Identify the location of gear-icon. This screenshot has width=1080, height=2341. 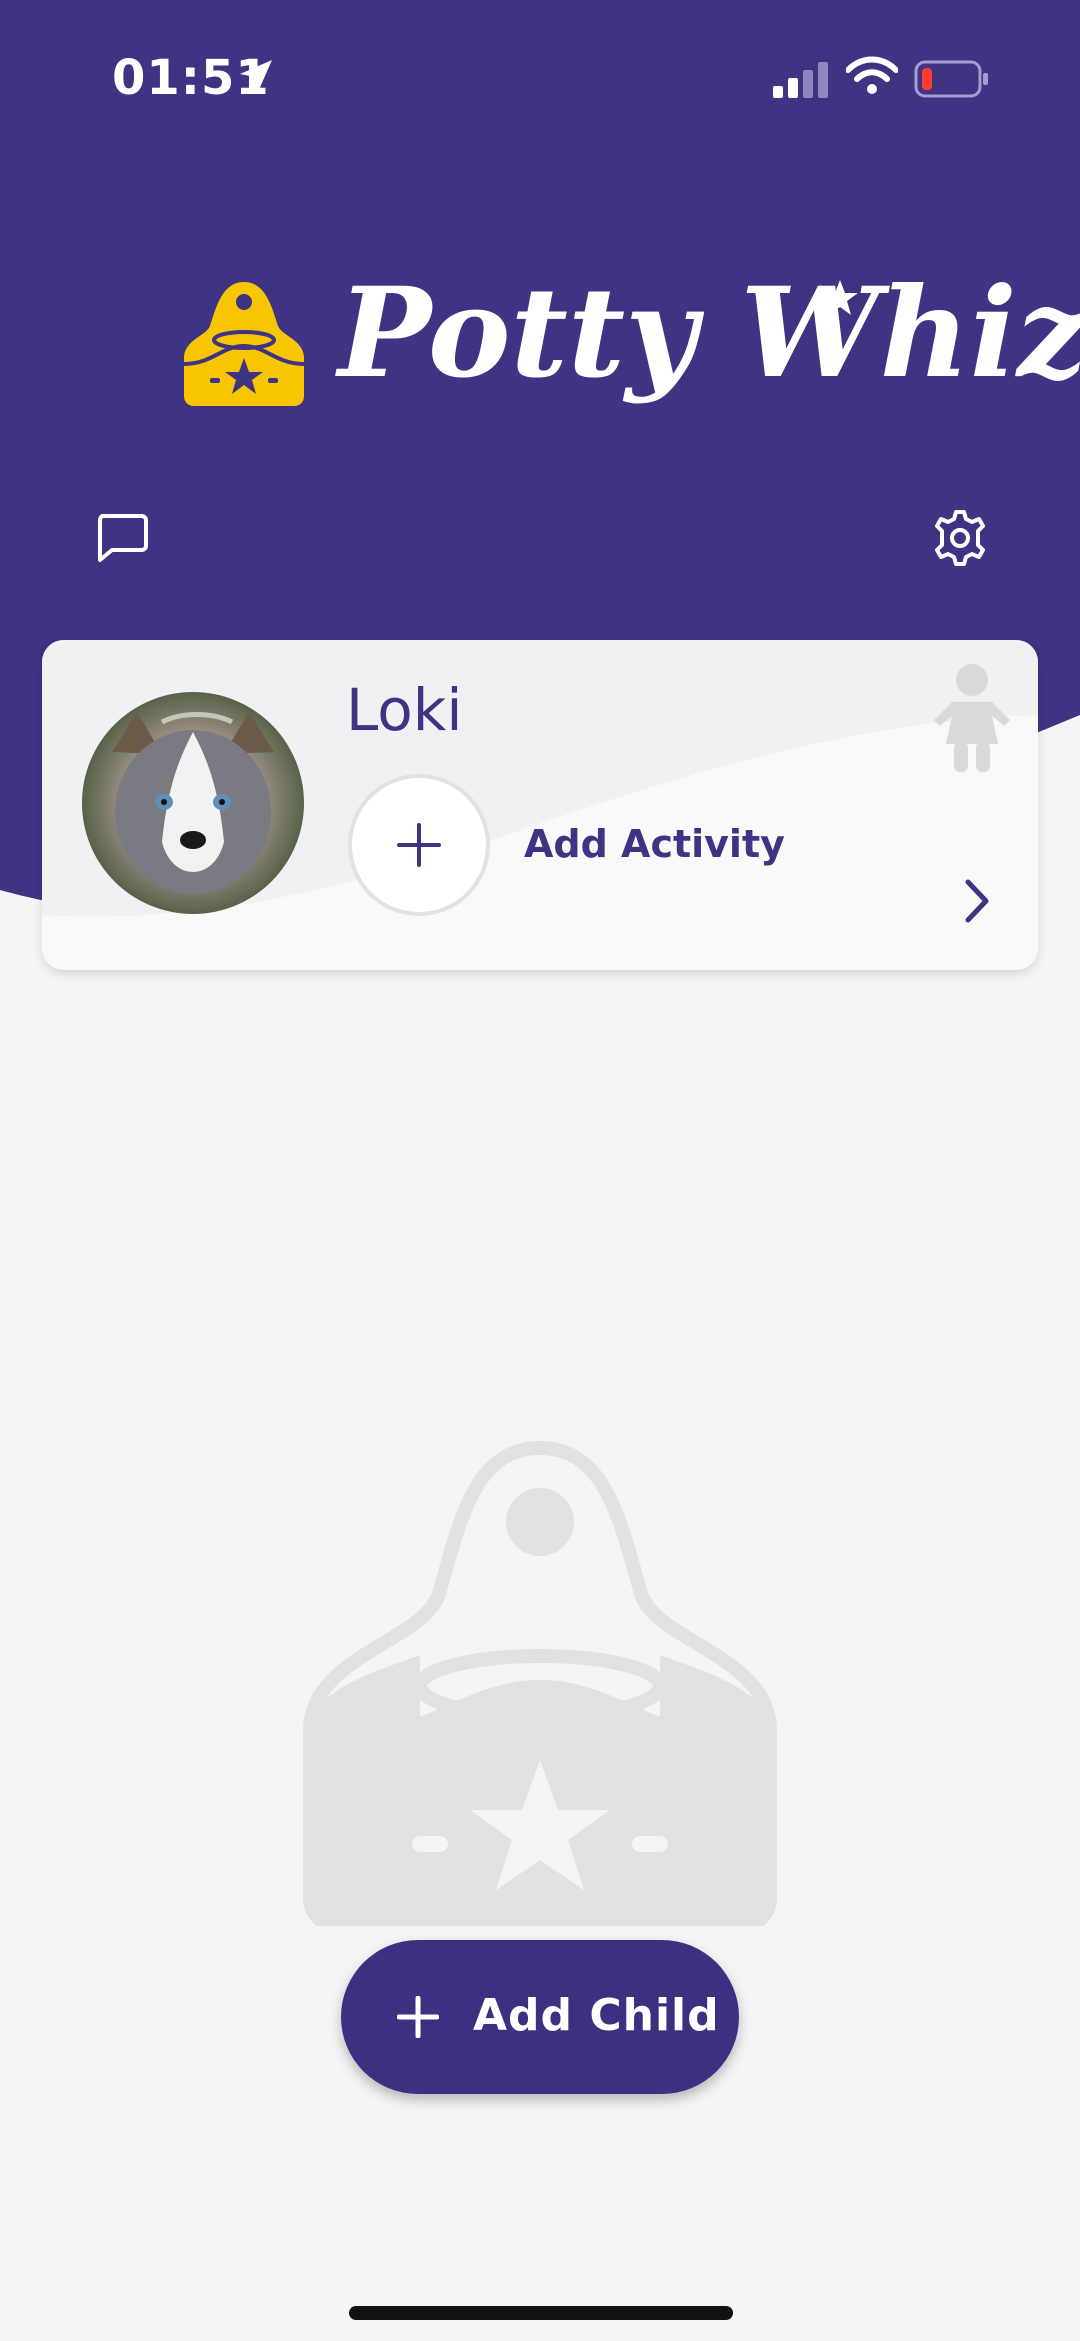
(960, 538).